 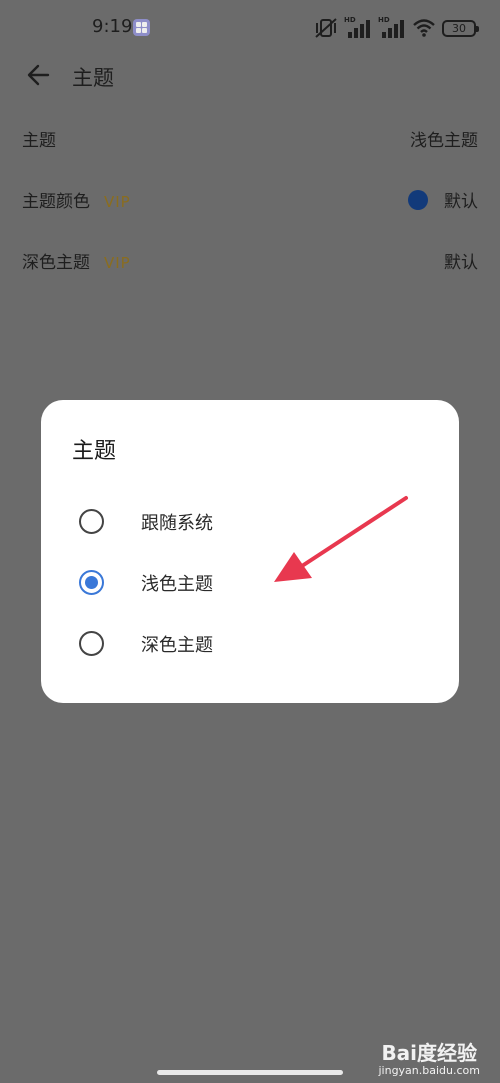 I want to click on settings-row-dark-theme: 深色主题 VIP 默认, so click(x=250, y=260).